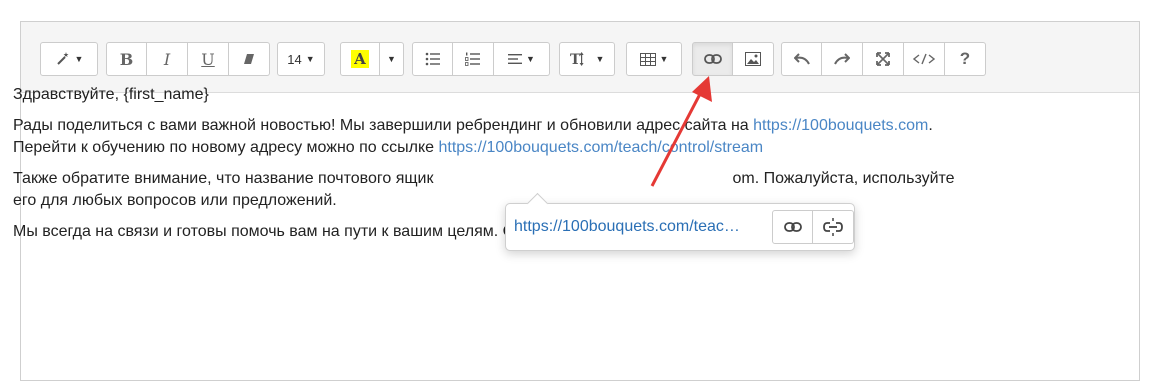 Image resolution: width=1157 pixels, height=381 pixels. I want to click on mailbox-text-end: om. Пожалуйста, используйте, so click(843, 178).